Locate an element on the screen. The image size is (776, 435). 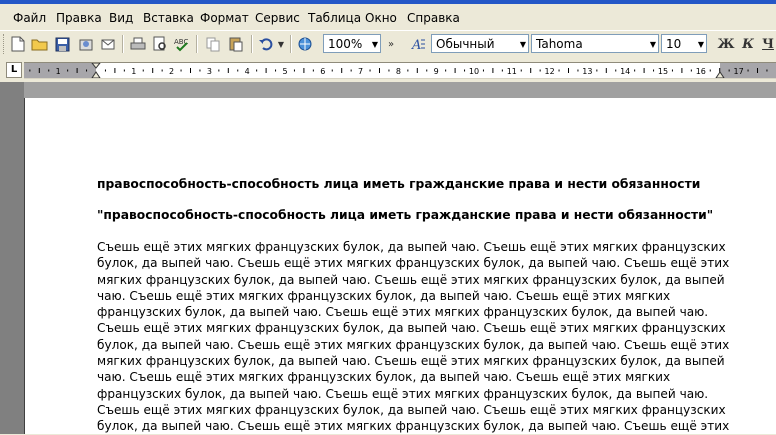
ruler-number: 2 is located at coordinates (171, 71).